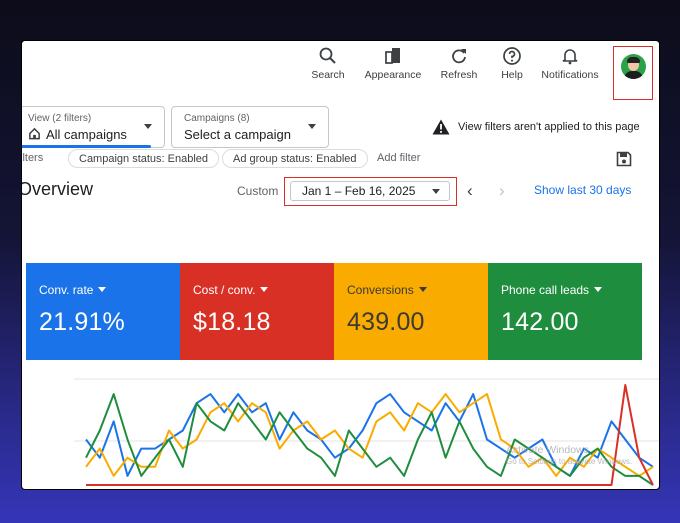 This screenshot has width=680, height=523. I want to click on save-icon, so click(624, 159).